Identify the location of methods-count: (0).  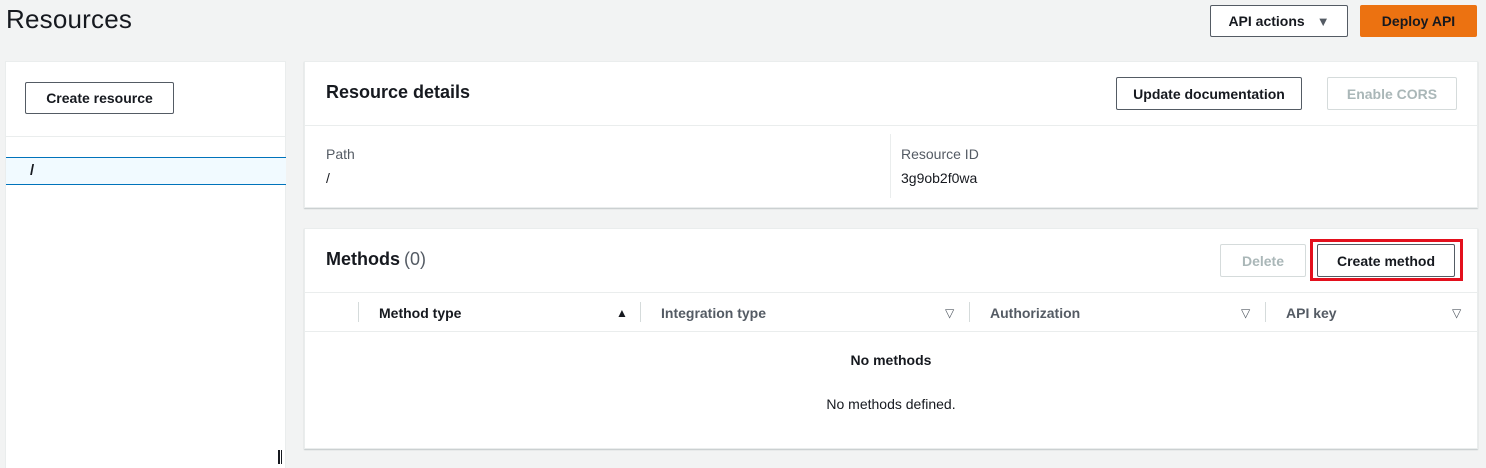
(415, 259).